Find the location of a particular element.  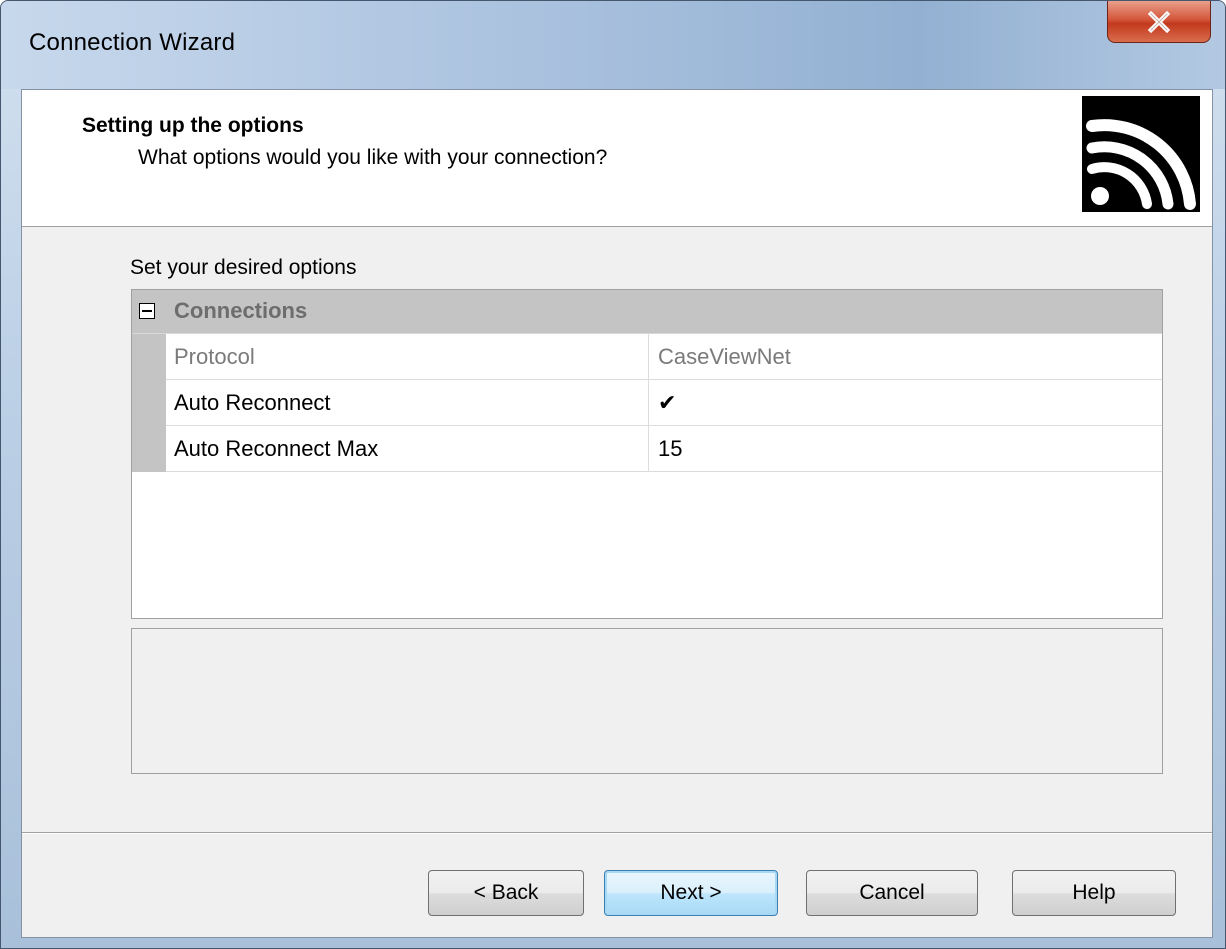

help-button: Help is located at coordinates (1094, 893).